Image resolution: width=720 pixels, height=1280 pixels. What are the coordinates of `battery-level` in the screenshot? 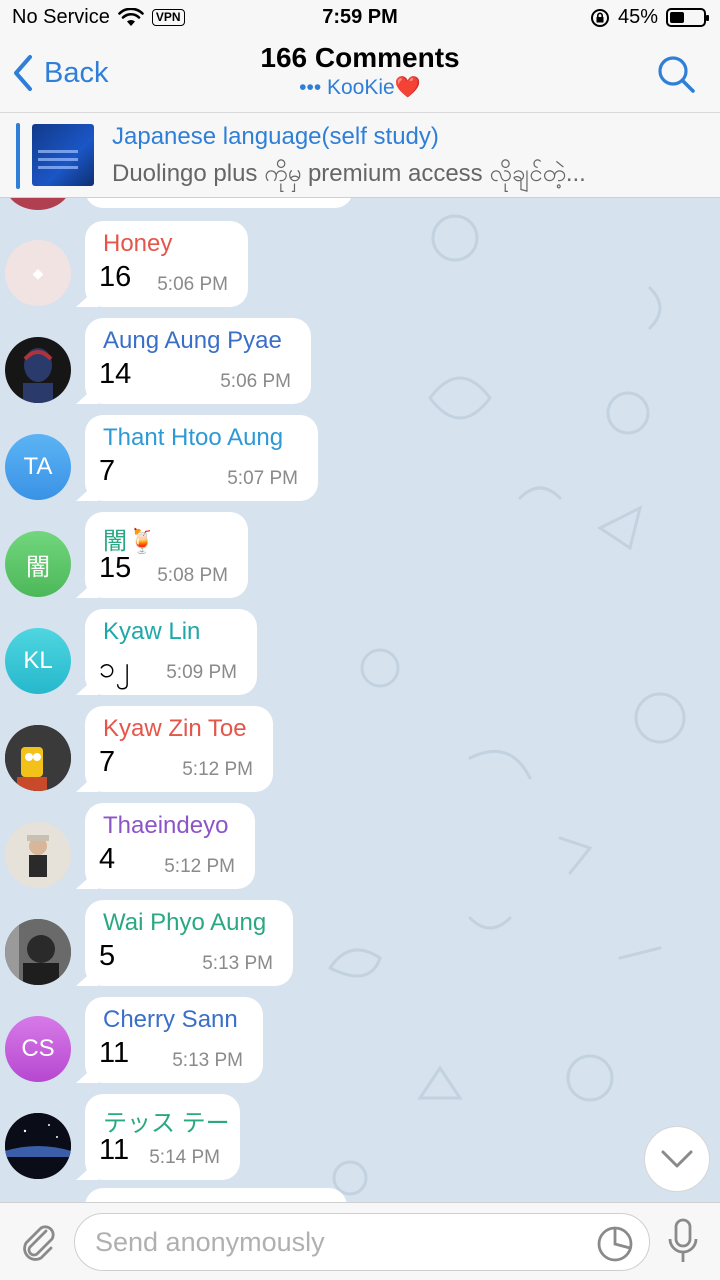 It's located at (677, 17).